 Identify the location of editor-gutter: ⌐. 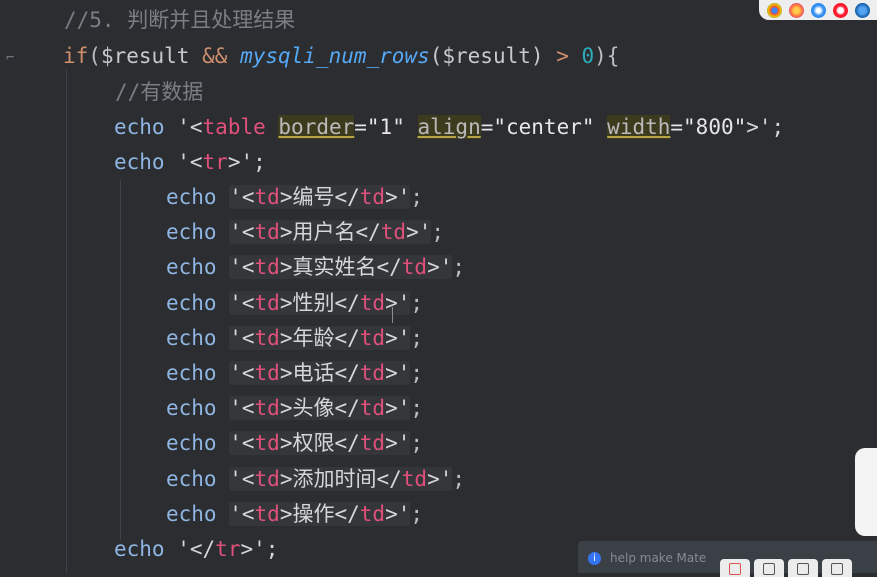
(17, 286).